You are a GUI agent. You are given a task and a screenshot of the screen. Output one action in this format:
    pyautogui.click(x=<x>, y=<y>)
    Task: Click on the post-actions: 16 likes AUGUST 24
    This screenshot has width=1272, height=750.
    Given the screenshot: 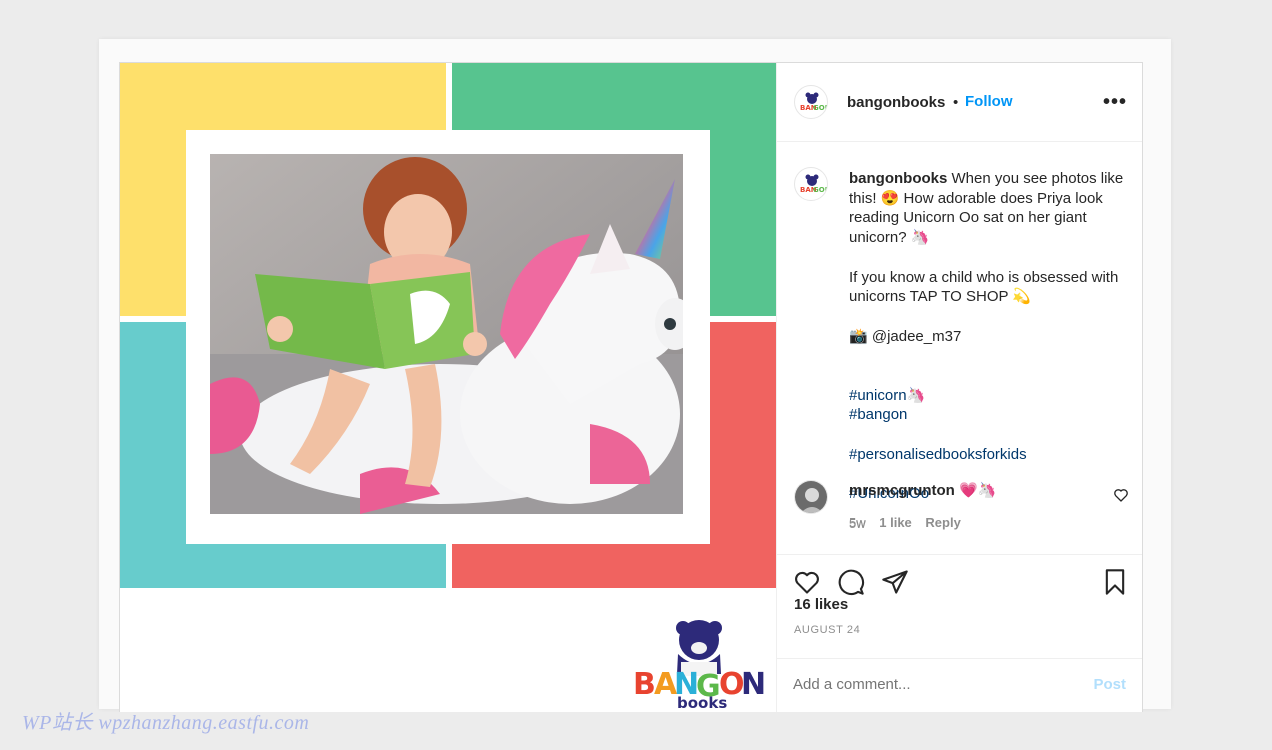 What is the action you would take?
    pyautogui.click(x=959, y=606)
    